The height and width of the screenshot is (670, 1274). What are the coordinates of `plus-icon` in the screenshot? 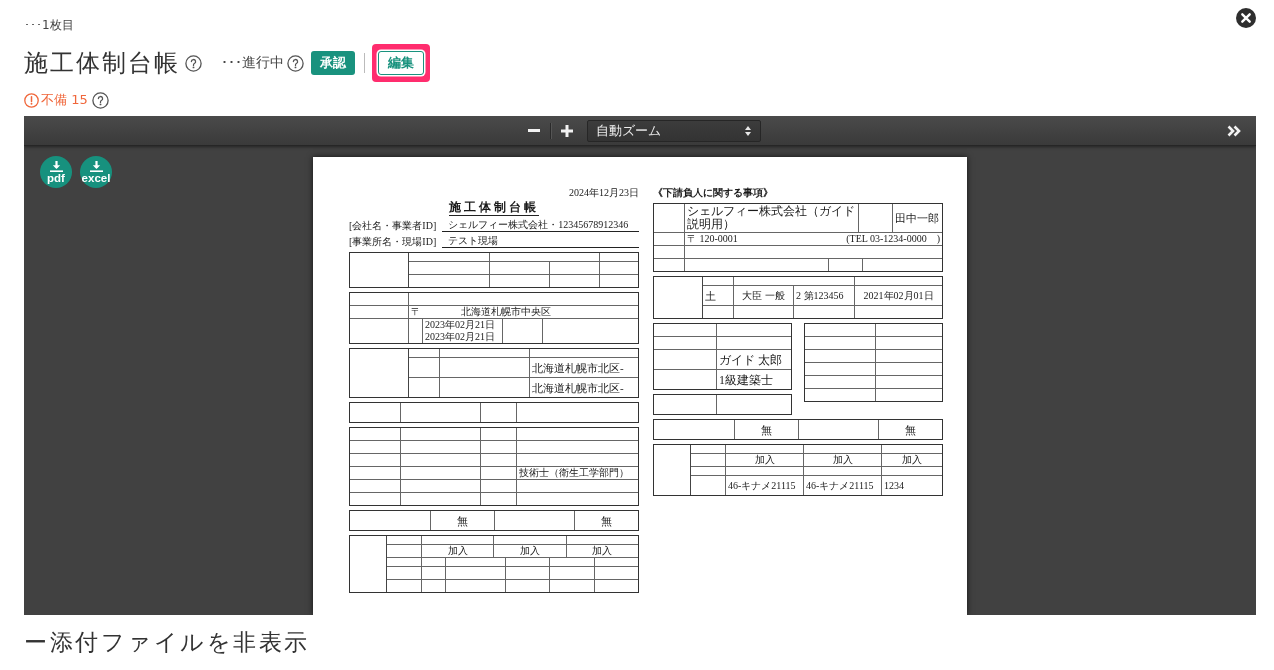 It's located at (566, 130).